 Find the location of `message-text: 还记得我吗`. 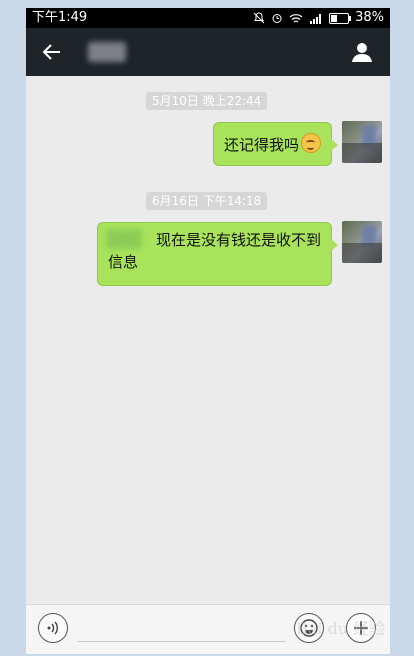

message-text: 还记得我吗 is located at coordinates (262, 145).